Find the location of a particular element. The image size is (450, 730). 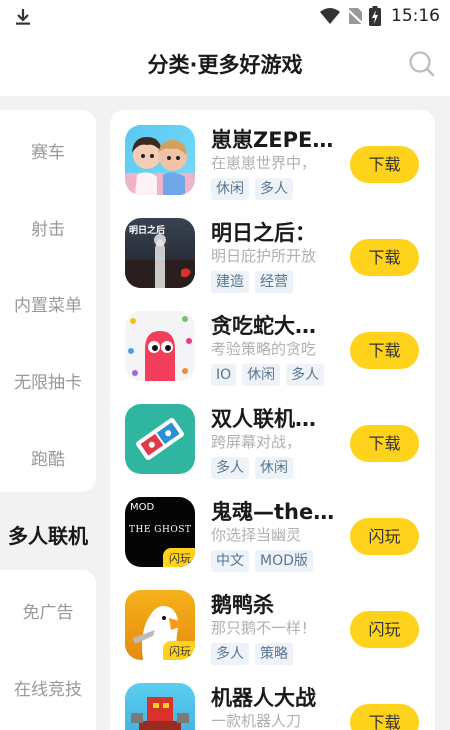

game-title: 明日之后： is located at coordinates (263, 233).